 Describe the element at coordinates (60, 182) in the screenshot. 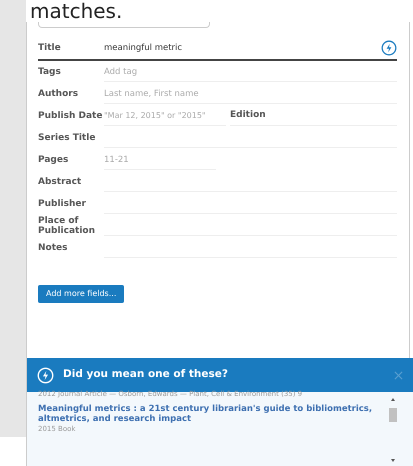

I see `field-label: Abstract` at that location.